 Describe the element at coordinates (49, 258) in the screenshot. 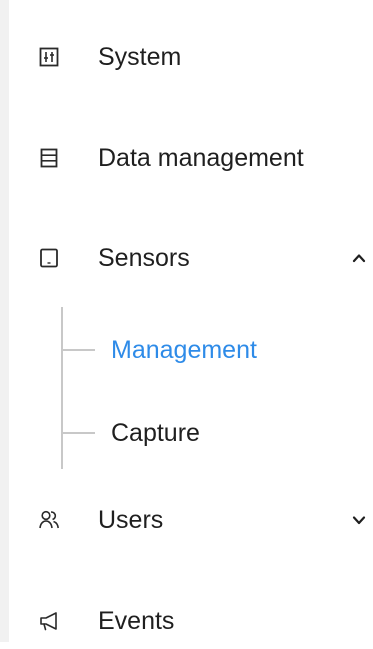

I see `sensor-icon` at that location.